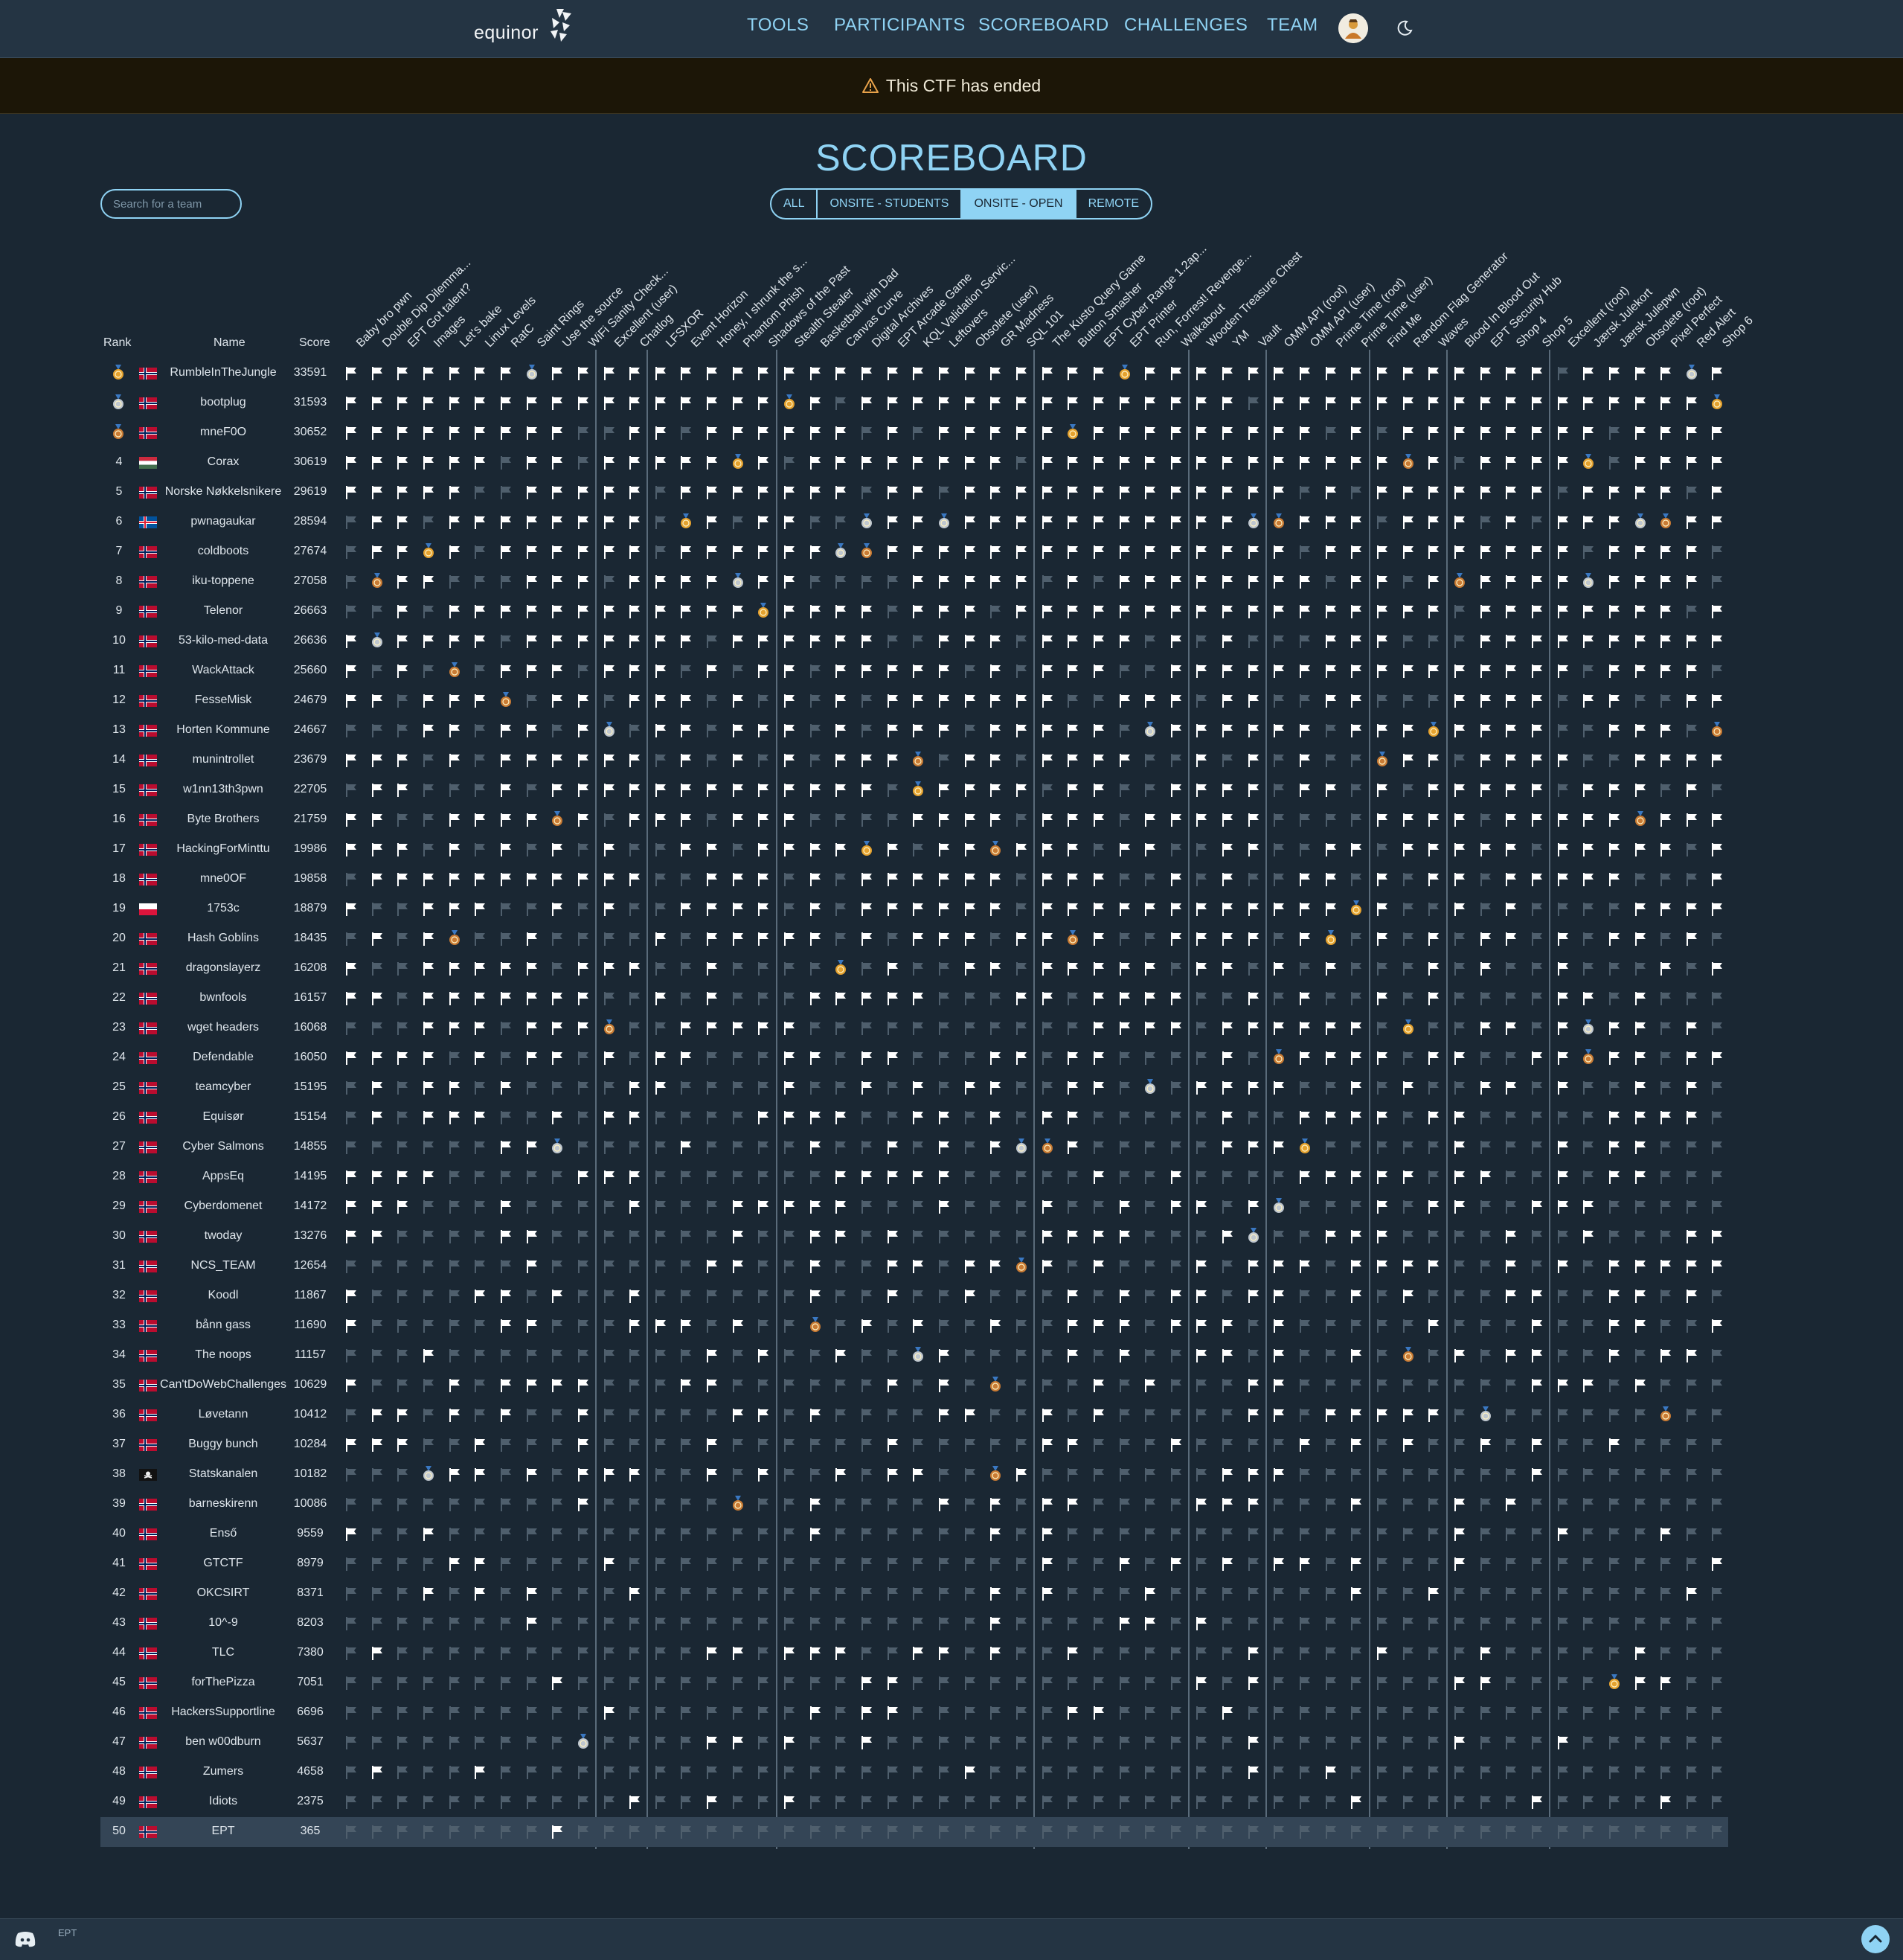 The width and height of the screenshot is (1903, 1960). What do you see at coordinates (223, 878) in the screenshot?
I see `team-name: mne0OF` at bounding box center [223, 878].